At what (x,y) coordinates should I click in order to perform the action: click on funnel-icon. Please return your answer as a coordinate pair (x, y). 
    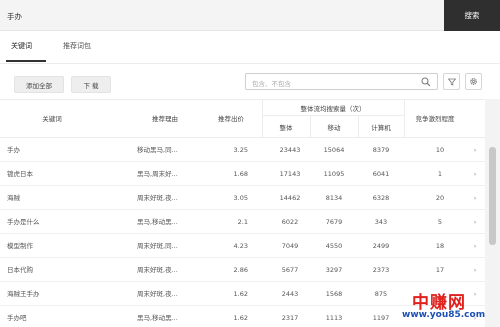
    Looking at the image, I should click on (451, 82).